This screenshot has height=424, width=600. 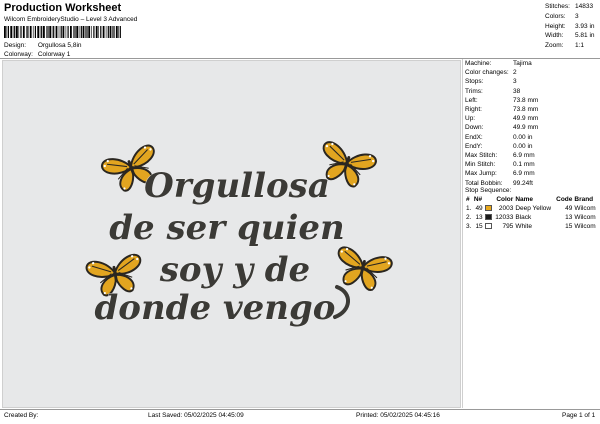 I want to click on stat-row: Height: 3.93 in, so click(x=570, y=27).